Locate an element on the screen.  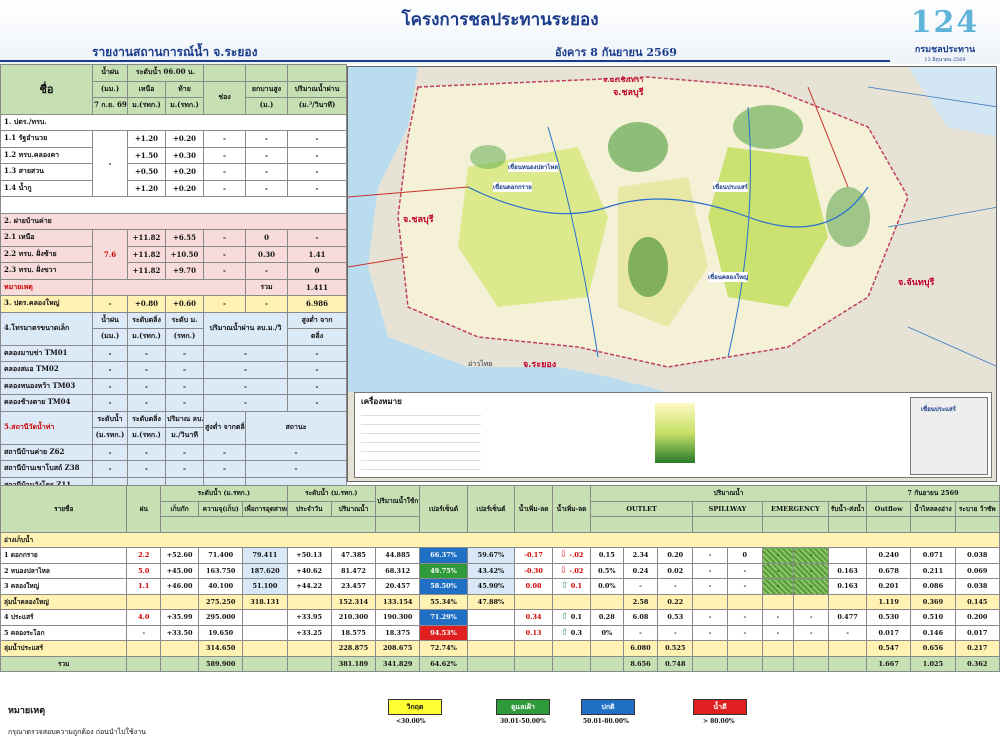
cell: +46.00 is located at coordinates (180, 586).